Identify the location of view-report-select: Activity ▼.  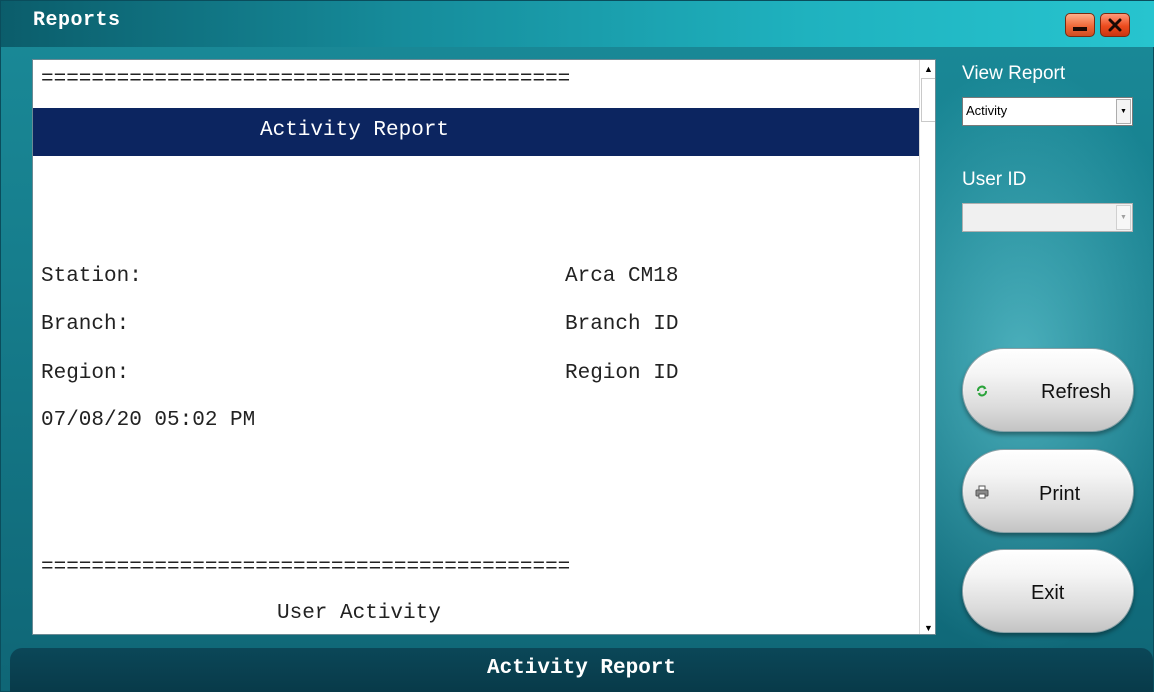
(1047, 111).